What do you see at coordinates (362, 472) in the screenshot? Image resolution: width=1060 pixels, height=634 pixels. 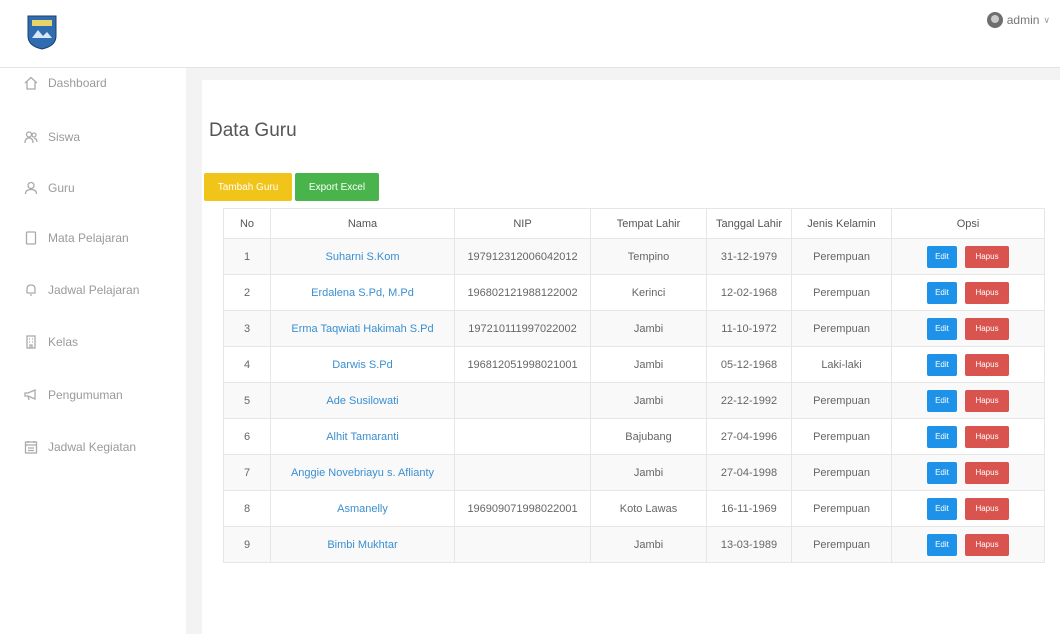 I see `cell-nama: Anggie Novebriayu s. Aflianty` at bounding box center [362, 472].